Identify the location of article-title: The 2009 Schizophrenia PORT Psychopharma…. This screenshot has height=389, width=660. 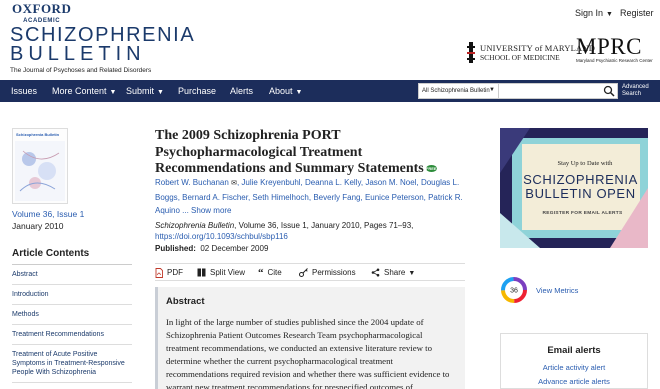
(296, 152).